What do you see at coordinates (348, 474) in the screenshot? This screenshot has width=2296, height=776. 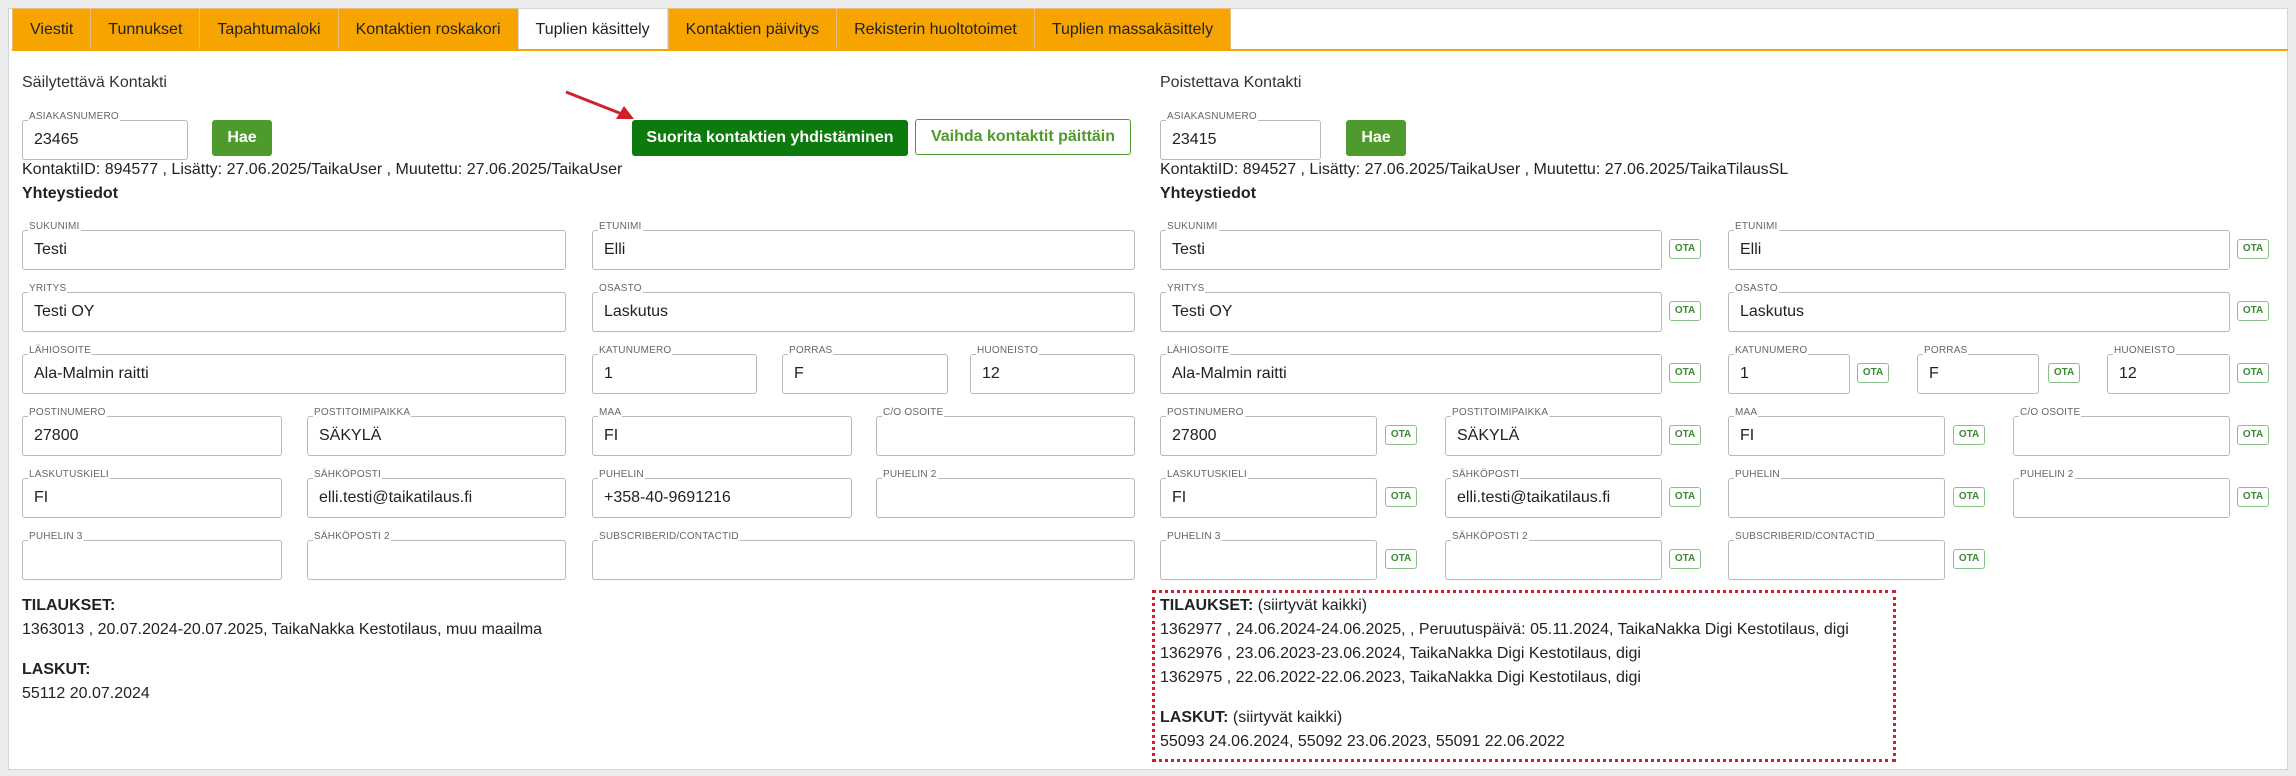 I see `left-sahkoposti-label: Sähköposti` at bounding box center [348, 474].